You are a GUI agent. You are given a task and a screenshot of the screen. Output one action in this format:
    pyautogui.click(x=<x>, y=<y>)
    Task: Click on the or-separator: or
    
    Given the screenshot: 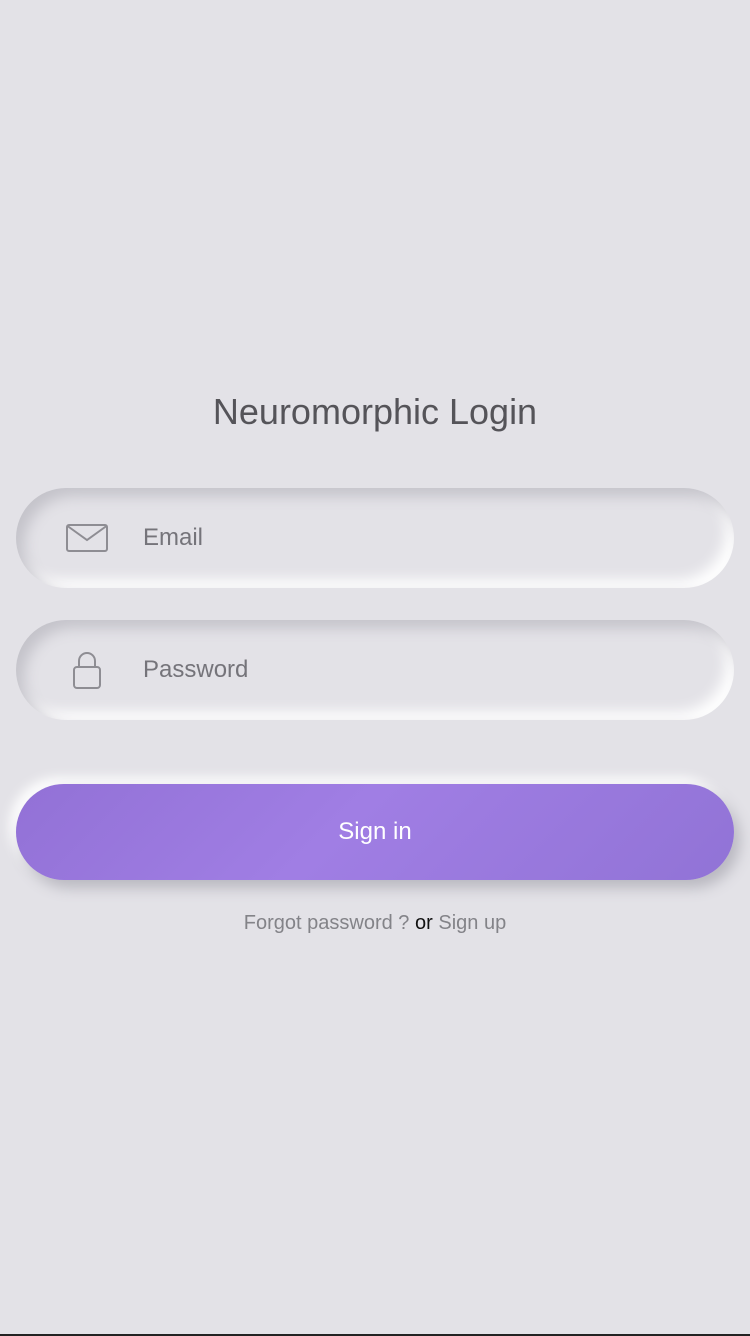 What is the action you would take?
    pyautogui.click(x=424, y=923)
    